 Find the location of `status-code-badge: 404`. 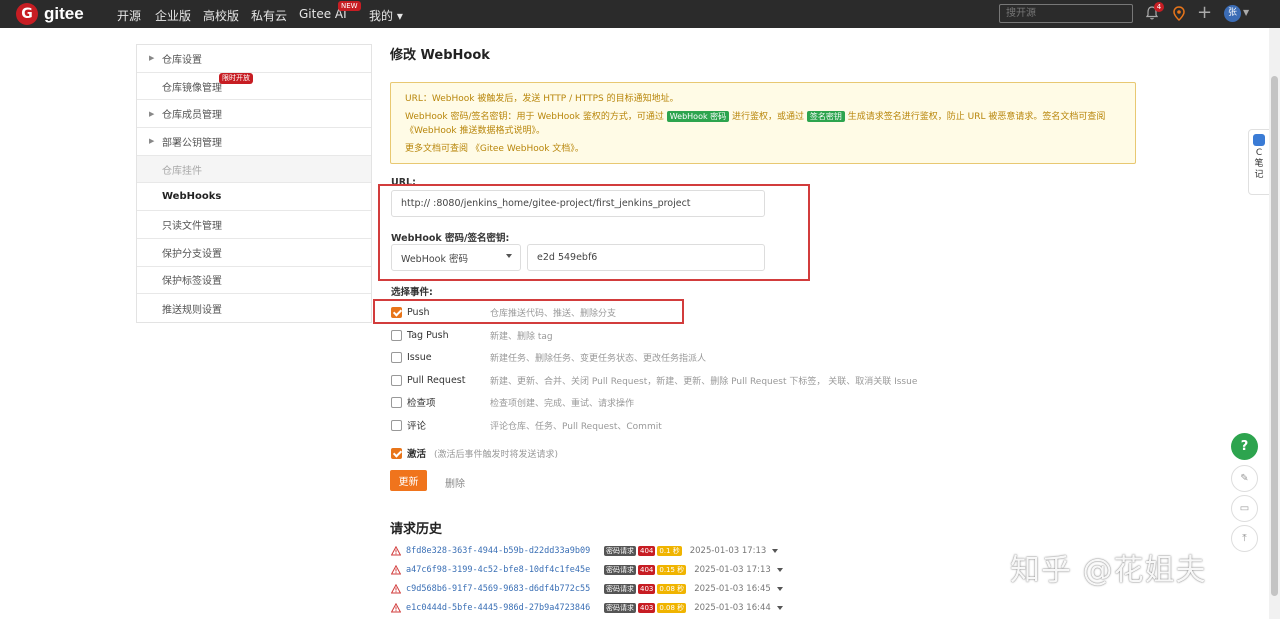

status-code-badge: 404 is located at coordinates (647, 551).